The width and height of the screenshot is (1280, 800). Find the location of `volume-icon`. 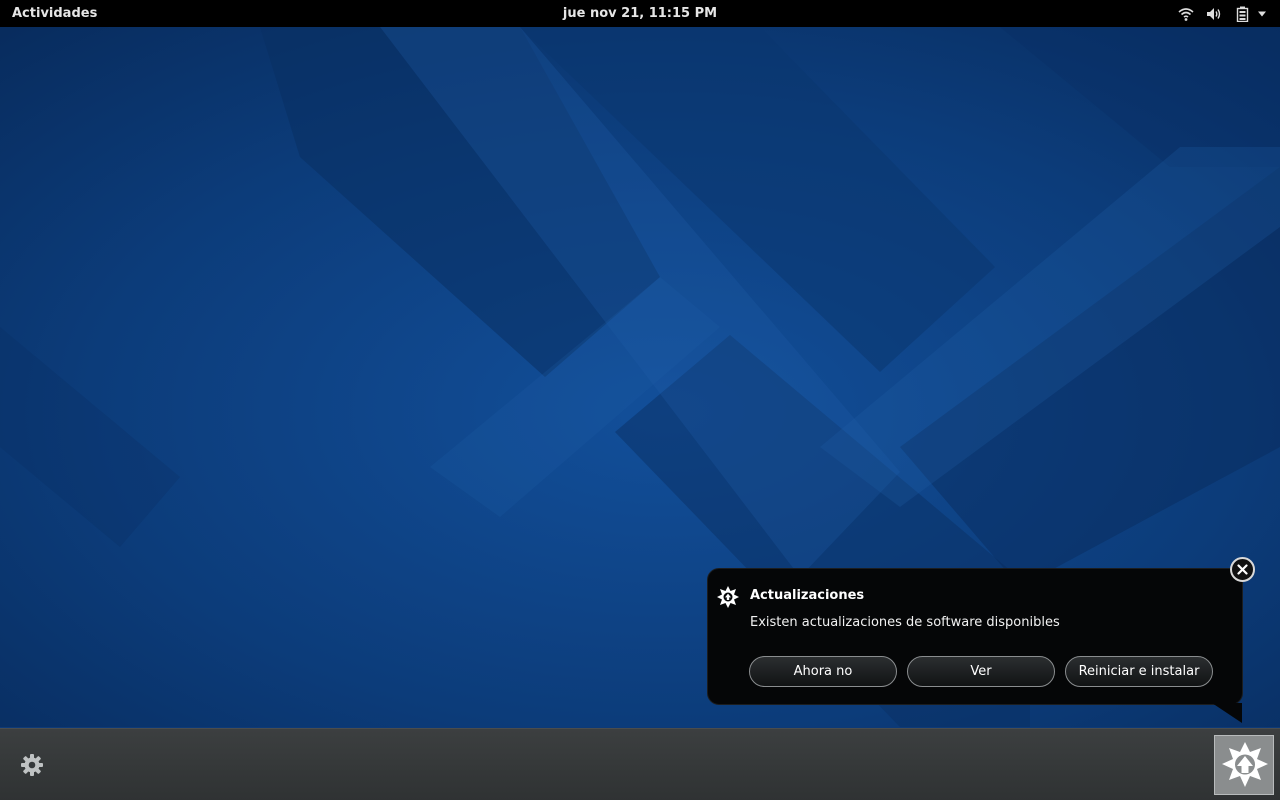

volume-icon is located at coordinates (1214, 14).